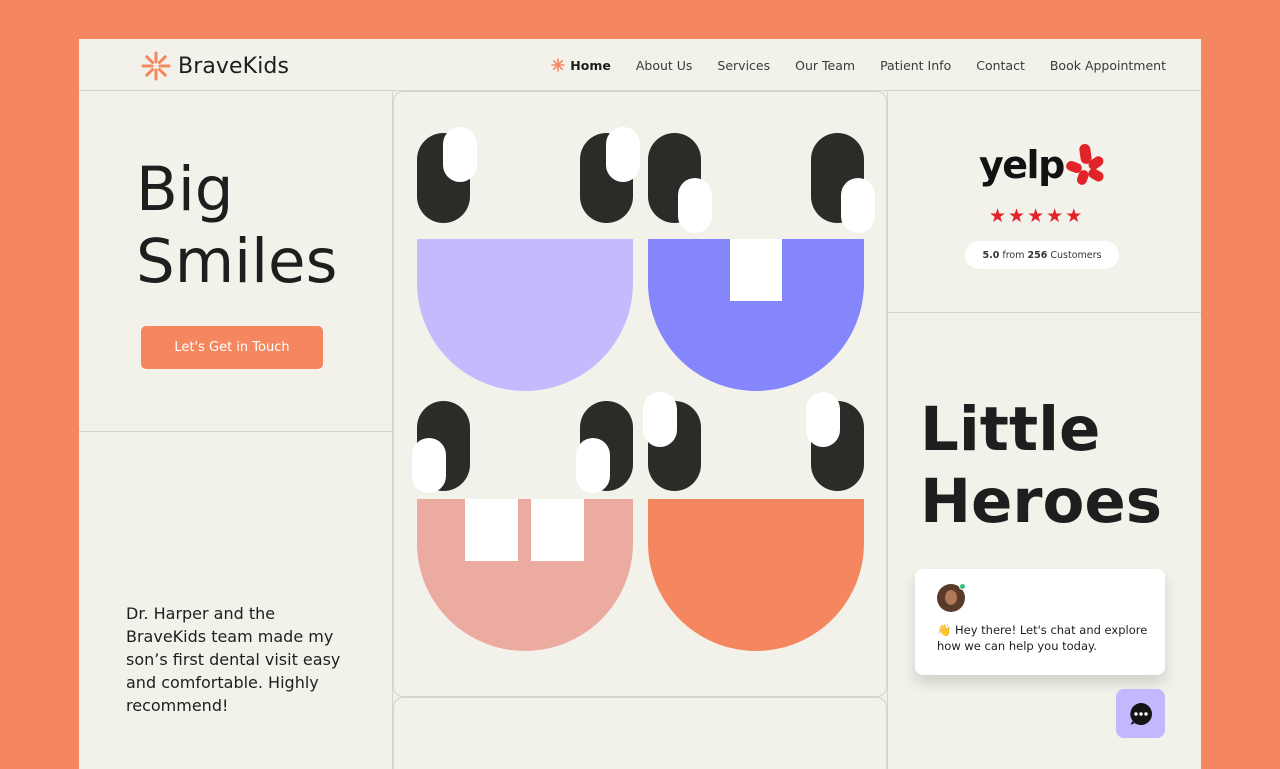 The image size is (1280, 769). I want to click on yelp-wordmark: yelp, so click(1022, 165).